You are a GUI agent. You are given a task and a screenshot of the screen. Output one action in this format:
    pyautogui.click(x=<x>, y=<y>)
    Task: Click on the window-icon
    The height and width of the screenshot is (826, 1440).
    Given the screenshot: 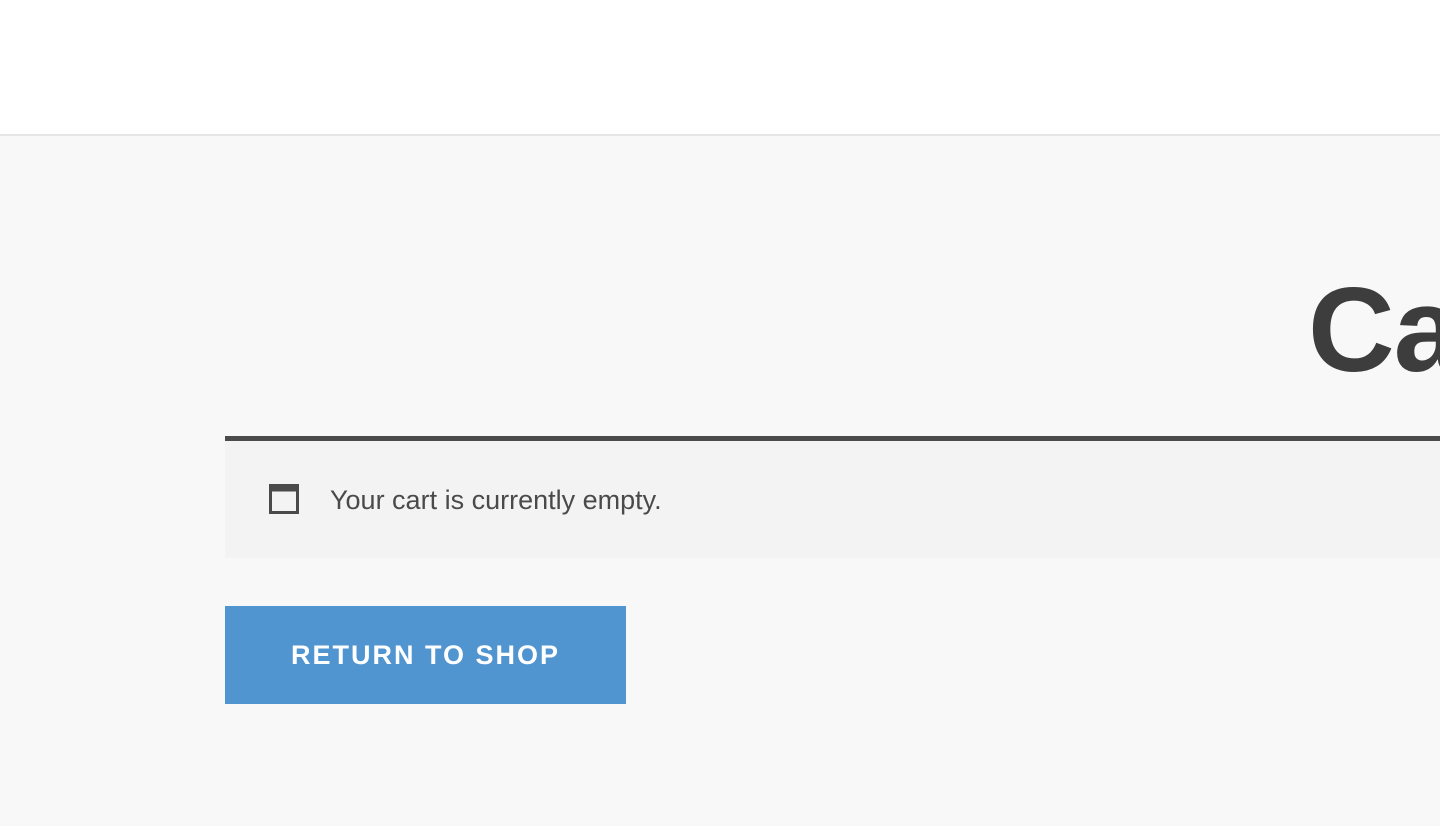 What is the action you would take?
    pyautogui.click(x=284, y=499)
    